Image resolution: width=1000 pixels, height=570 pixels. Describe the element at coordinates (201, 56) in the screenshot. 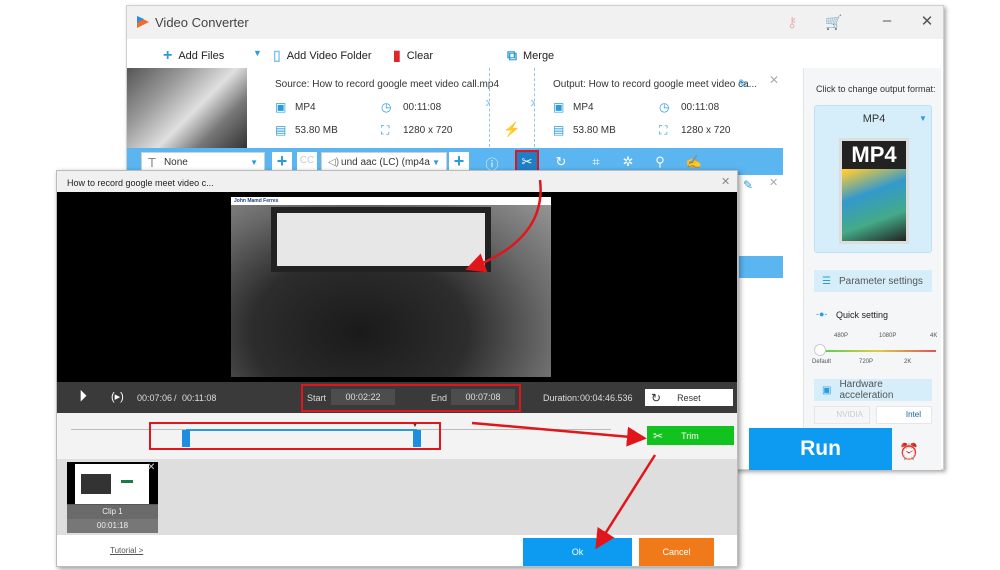

I see `add-files-label: Add Files` at that location.